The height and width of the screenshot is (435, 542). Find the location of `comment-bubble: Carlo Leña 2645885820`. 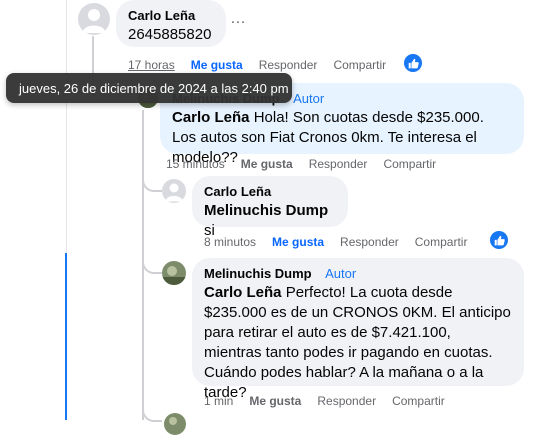

comment-bubble: Carlo Leña 2645885820 is located at coordinates (171, 23).